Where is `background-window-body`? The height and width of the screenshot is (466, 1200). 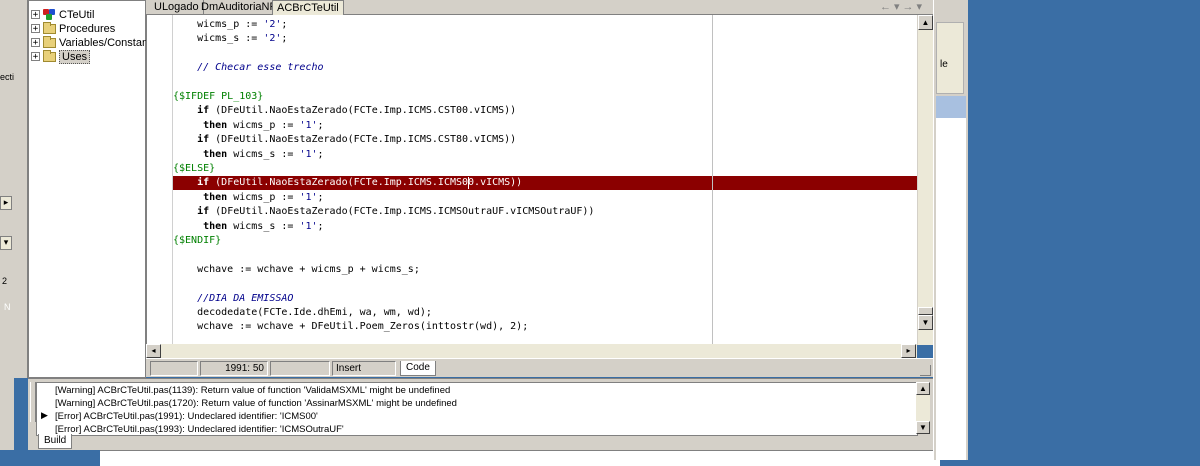 background-window-body is located at coordinates (951, 289).